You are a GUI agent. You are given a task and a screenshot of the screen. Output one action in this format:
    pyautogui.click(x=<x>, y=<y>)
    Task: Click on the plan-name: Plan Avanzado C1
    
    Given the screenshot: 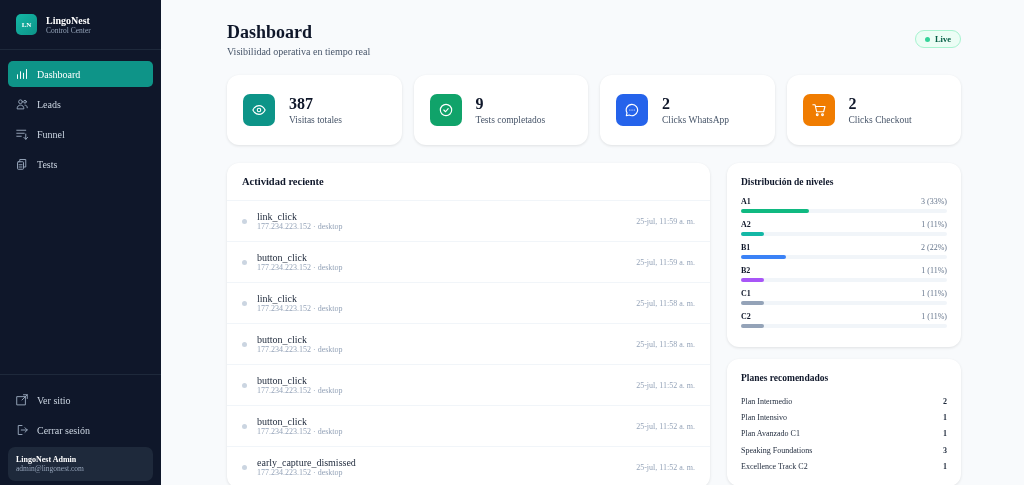 What is the action you would take?
    pyautogui.click(x=770, y=434)
    